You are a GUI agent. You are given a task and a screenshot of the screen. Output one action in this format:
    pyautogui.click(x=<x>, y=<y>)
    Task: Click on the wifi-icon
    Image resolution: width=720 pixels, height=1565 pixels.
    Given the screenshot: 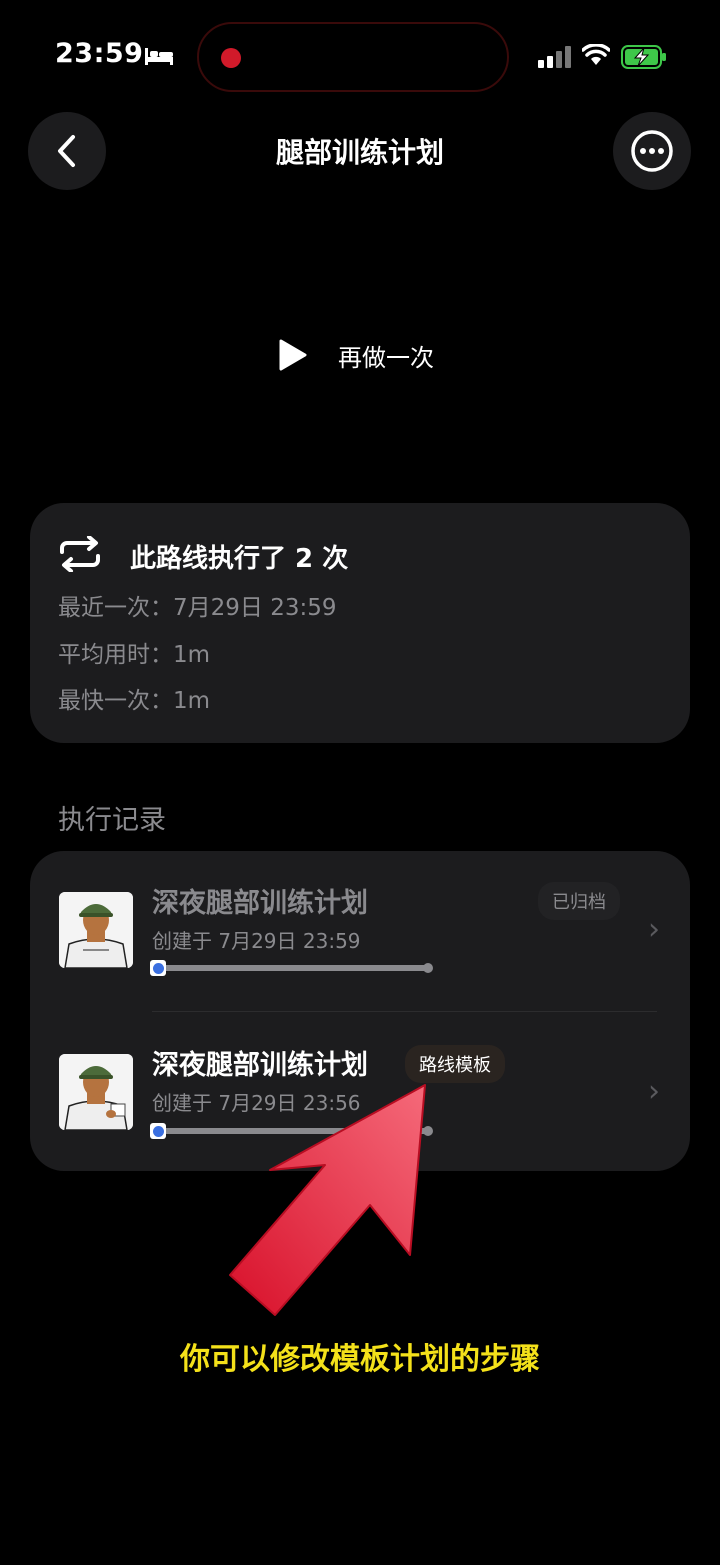 What is the action you would take?
    pyautogui.click(x=596, y=54)
    